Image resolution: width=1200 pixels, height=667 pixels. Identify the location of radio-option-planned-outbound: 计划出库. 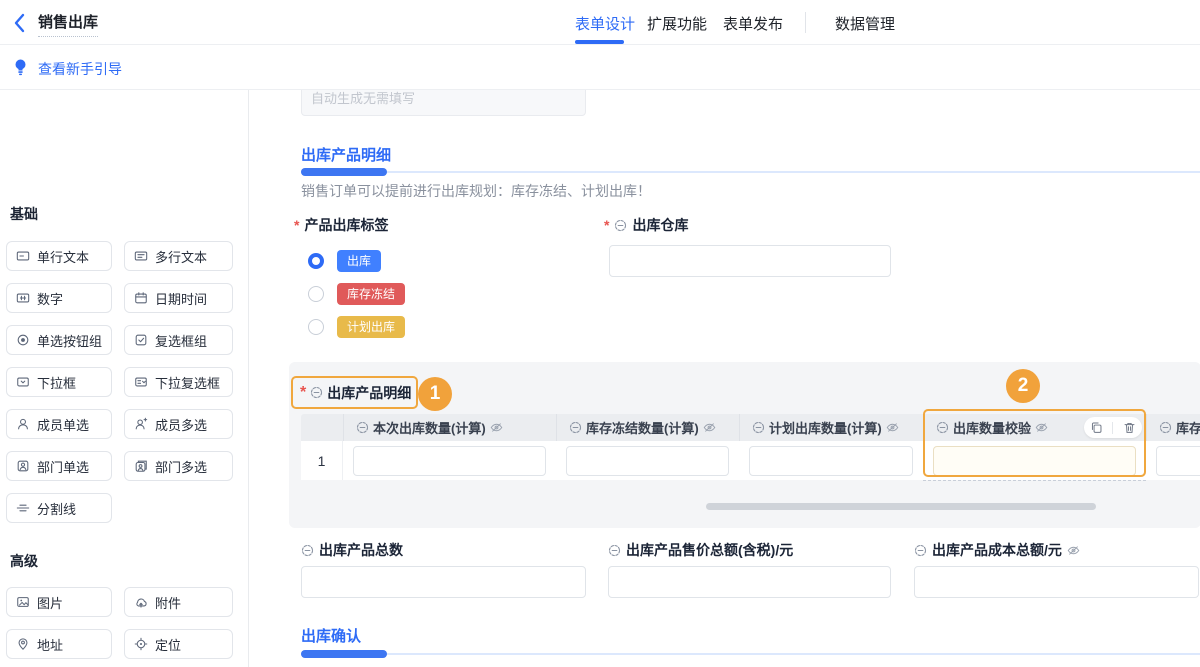
(357, 327).